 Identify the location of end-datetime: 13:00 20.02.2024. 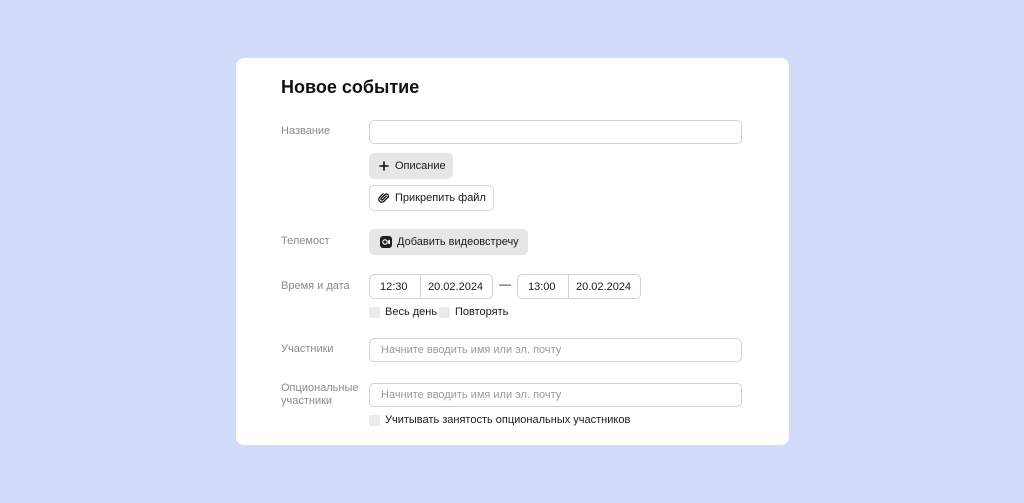
(579, 286).